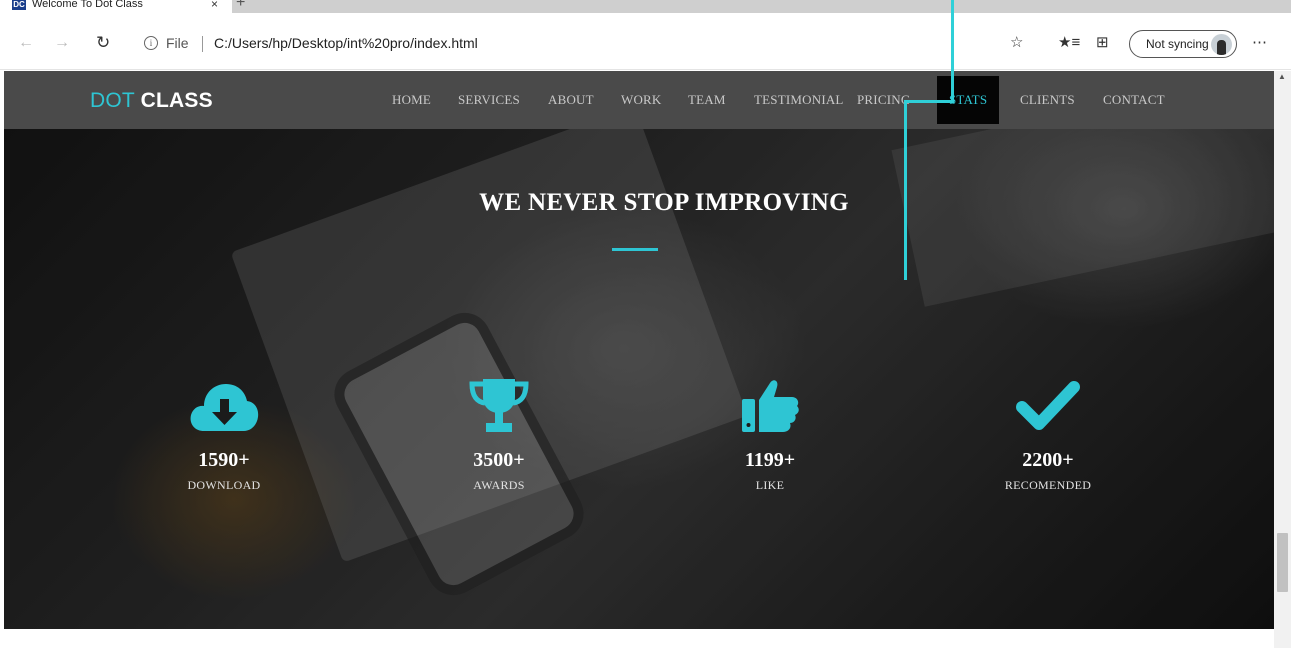 This screenshot has width=1291, height=648. What do you see at coordinates (489, 100) in the screenshot?
I see `nav-item-services: SERVICES` at bounding box center [489, 100].